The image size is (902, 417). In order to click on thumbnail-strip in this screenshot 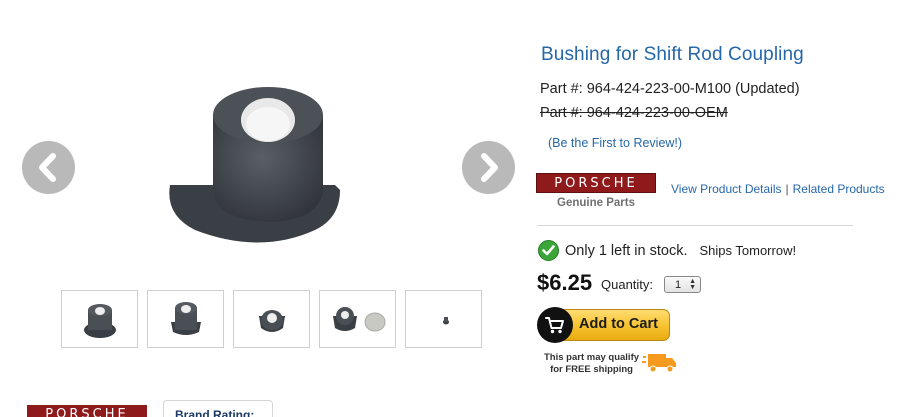, I will do `click(271, 319)`.